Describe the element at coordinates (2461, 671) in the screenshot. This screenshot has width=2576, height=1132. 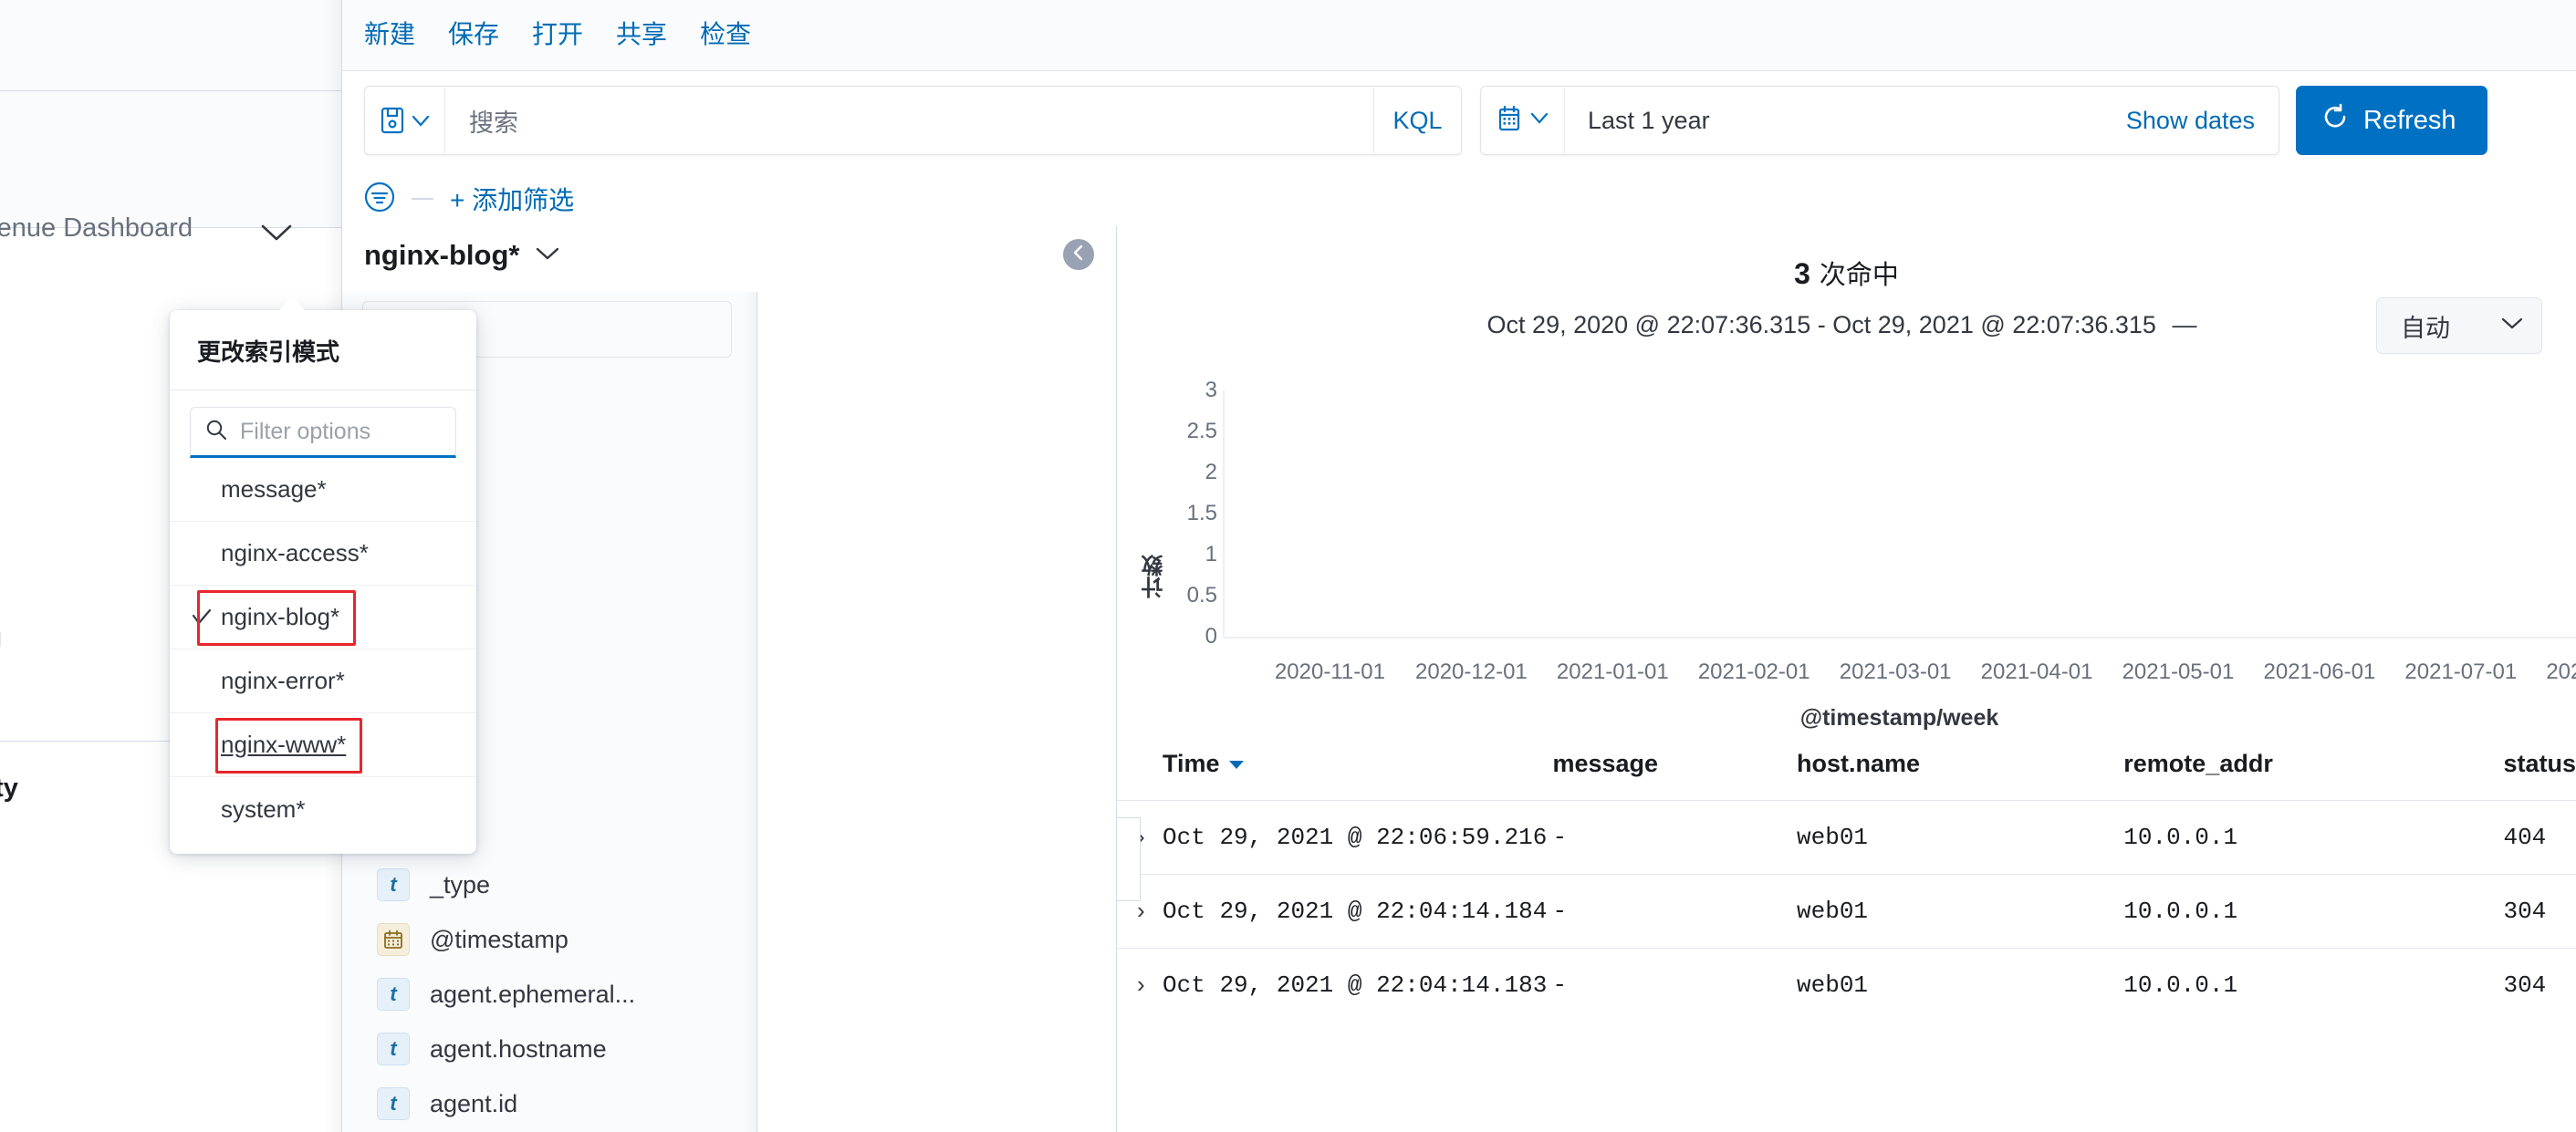
I see `x-axis-tick: 2021-07-01` at that location.